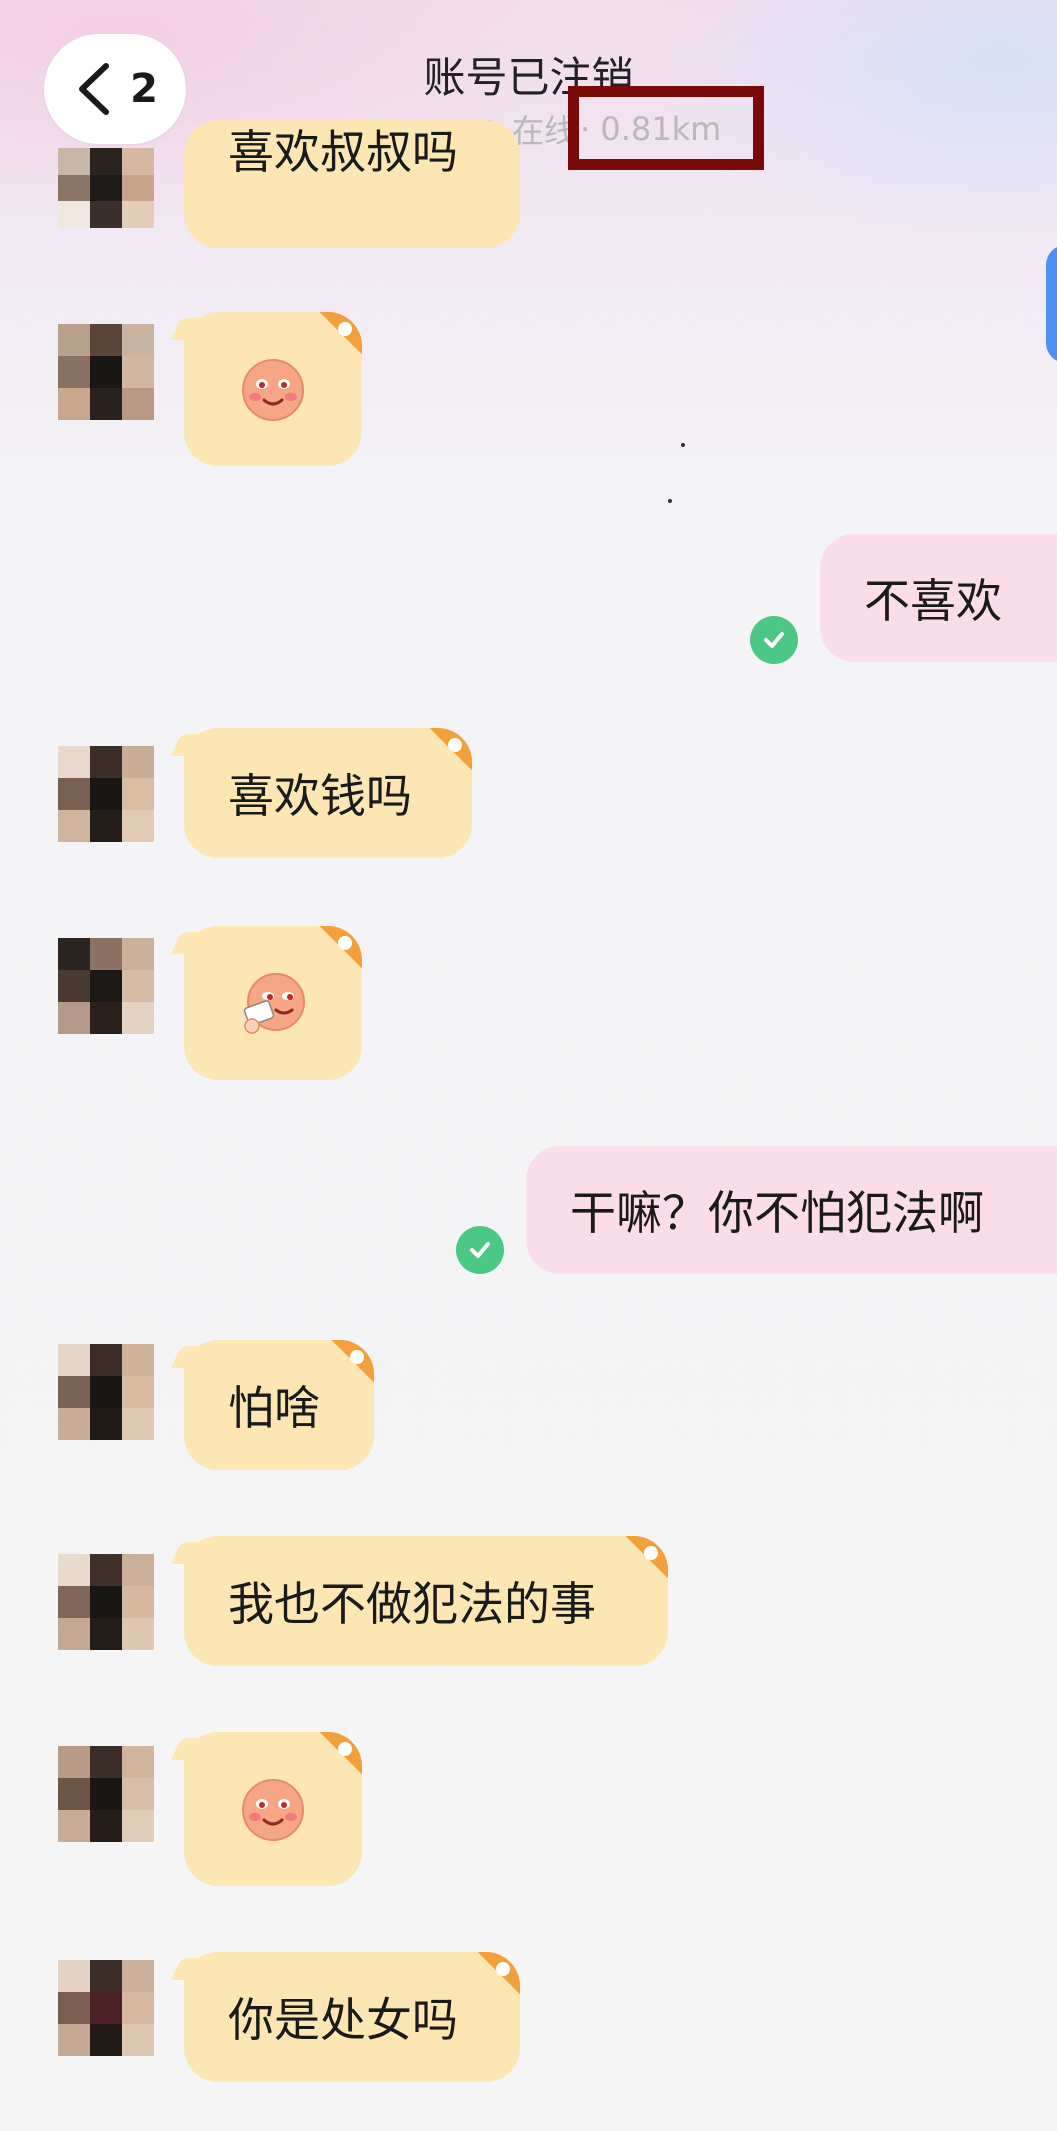  I want to click on message-text: 不喜欢, so click(933, 601).